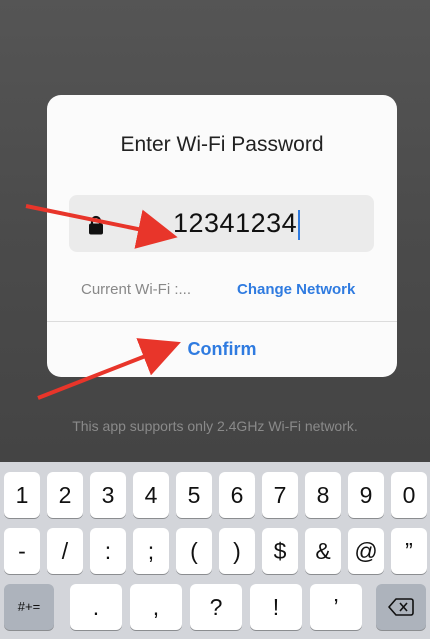 The height and width of the screenshot is (639, 430). What do you see at coordinates (299, 224) in the screenshot?
I see `text-caret` at bounding box center [299, 224].